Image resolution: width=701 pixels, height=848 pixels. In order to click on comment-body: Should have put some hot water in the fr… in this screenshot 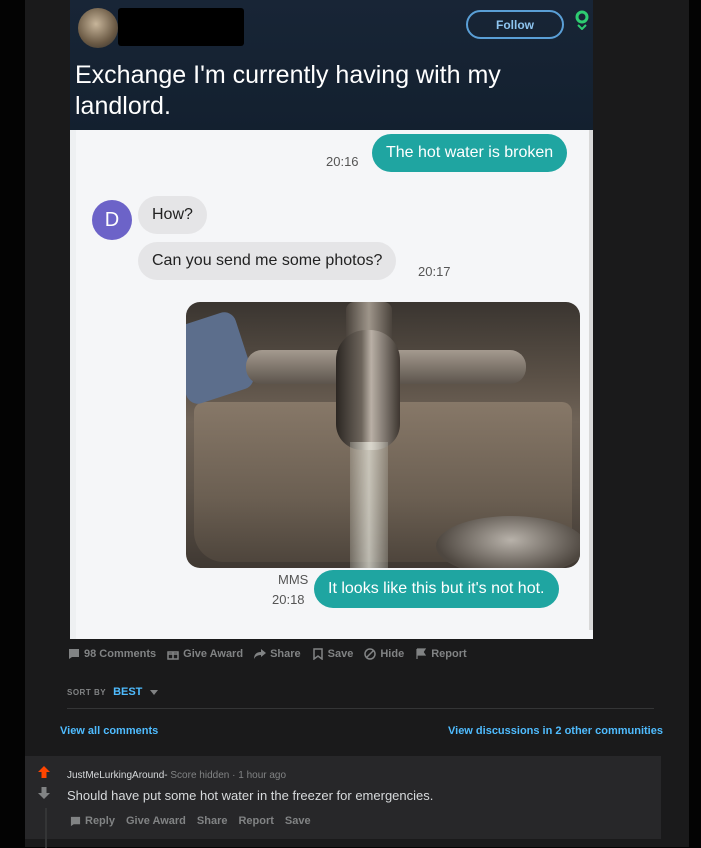, I will do `click(250, 795)`.